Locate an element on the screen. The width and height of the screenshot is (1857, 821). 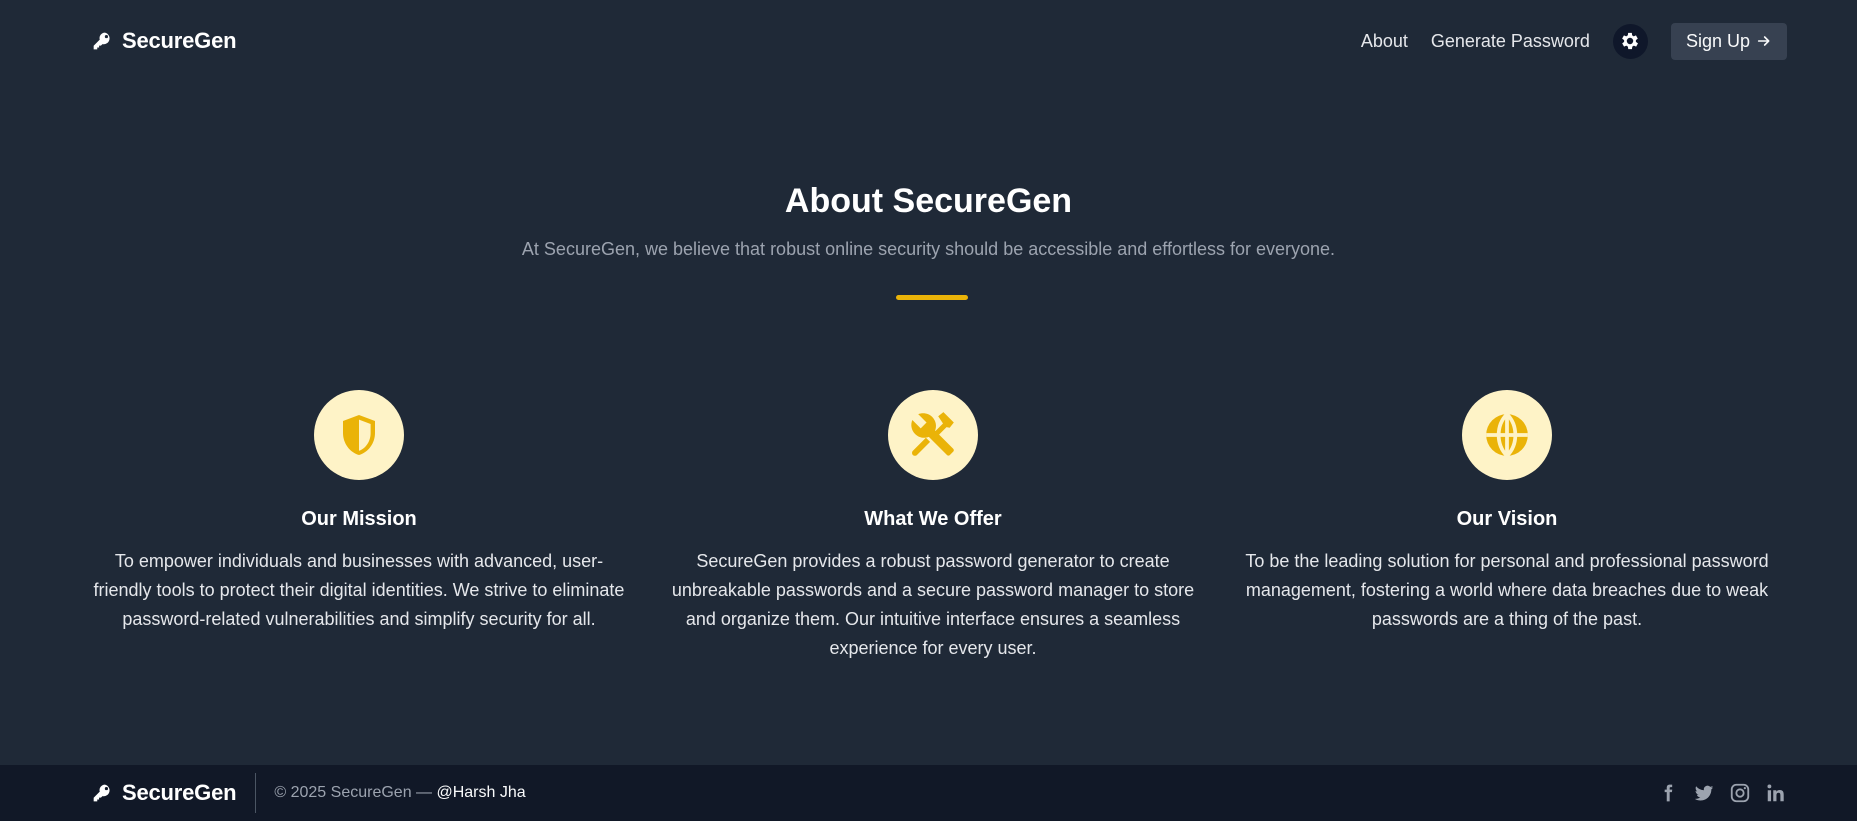
card-title: What We Offer is located at coordinates (933, 519).